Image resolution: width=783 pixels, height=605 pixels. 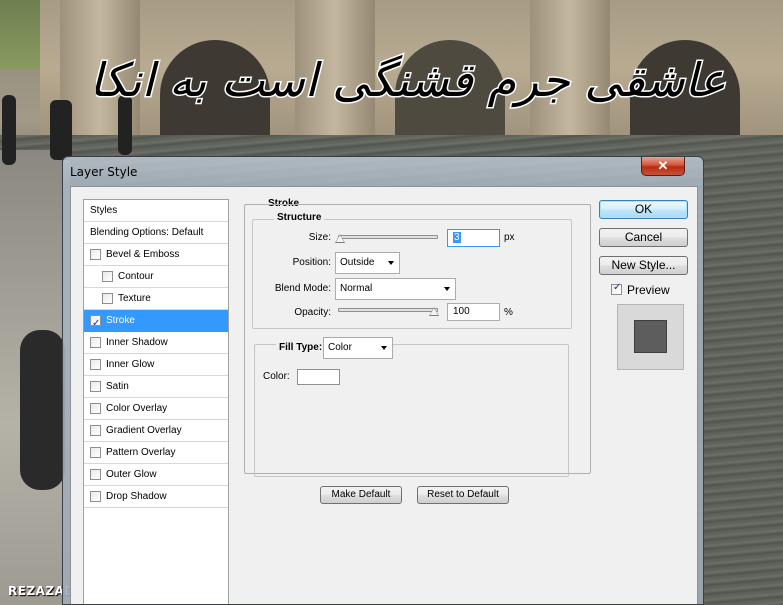 What do you see at coordinates (156, 322) in the screenshot?
I see `effect-row-stroke: Stroke` at bounding box center [156, 322].